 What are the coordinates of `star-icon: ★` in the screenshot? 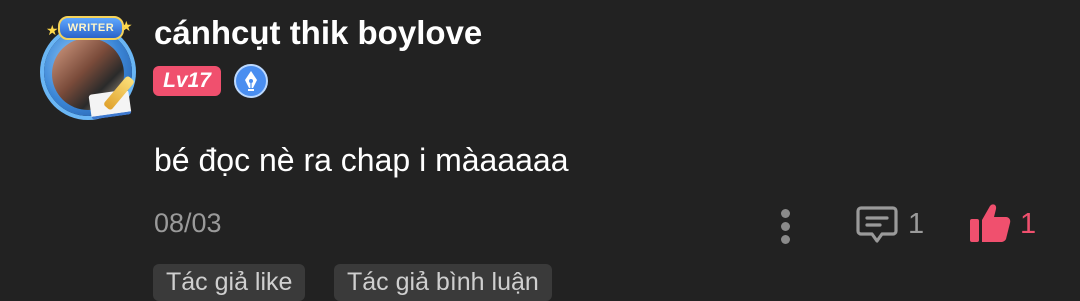 It's located at (52, 30).